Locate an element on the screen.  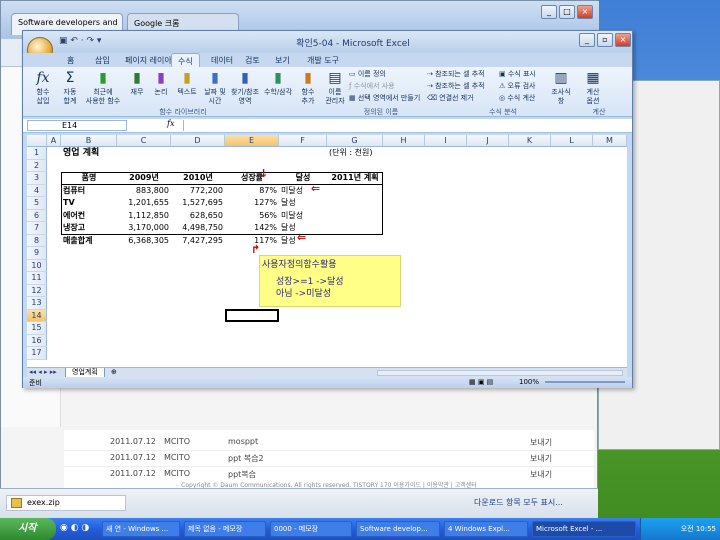
quick-launch-icons: ◉ ◐ ◑ is located at coordinates (74, 528).